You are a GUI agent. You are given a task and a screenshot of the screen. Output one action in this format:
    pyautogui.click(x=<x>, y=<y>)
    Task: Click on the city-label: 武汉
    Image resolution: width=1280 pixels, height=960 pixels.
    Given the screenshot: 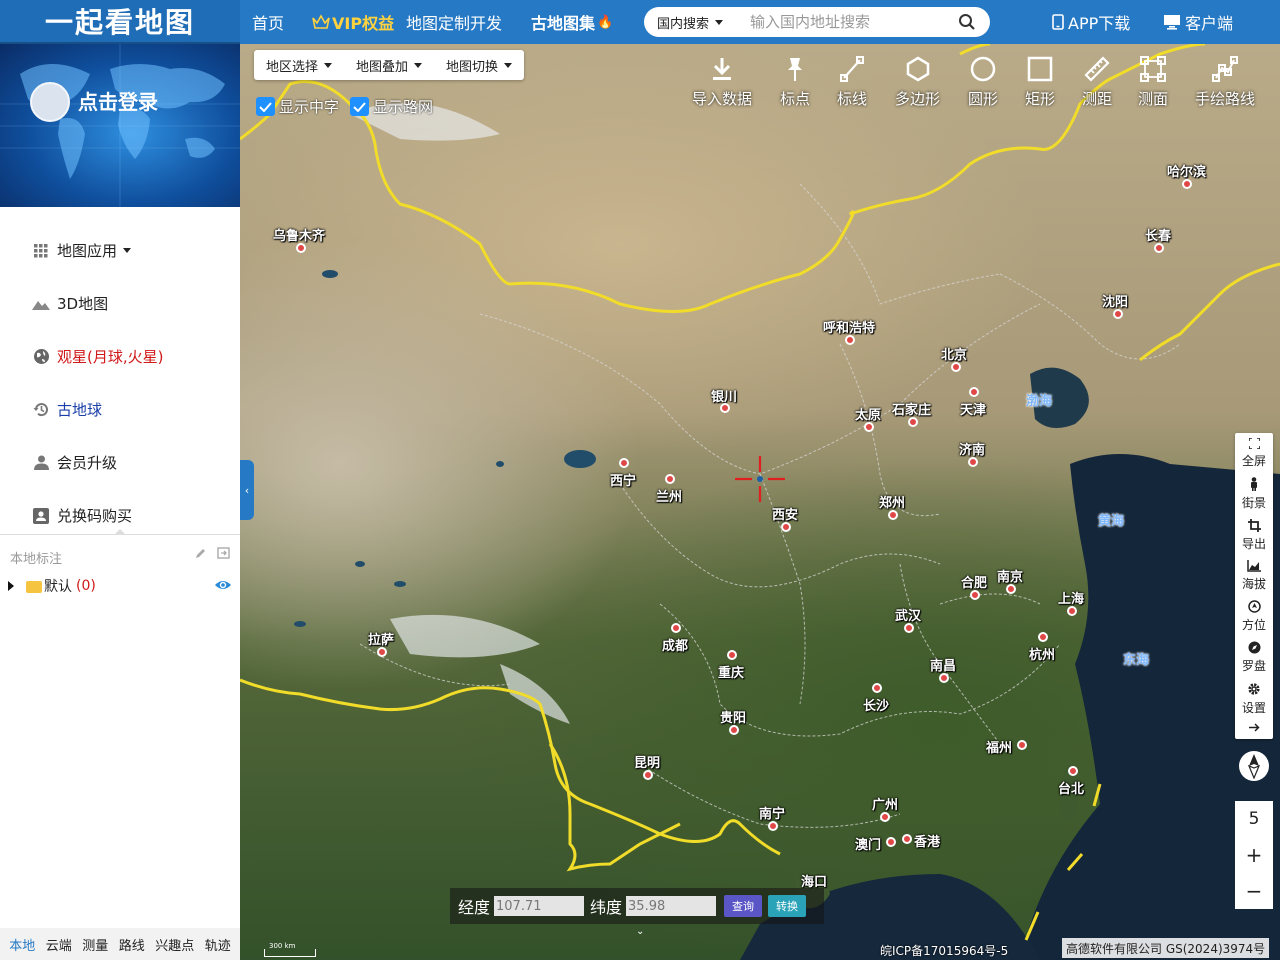 What is the action you would take?
    pyautogui.click(x=908, y=614)
    